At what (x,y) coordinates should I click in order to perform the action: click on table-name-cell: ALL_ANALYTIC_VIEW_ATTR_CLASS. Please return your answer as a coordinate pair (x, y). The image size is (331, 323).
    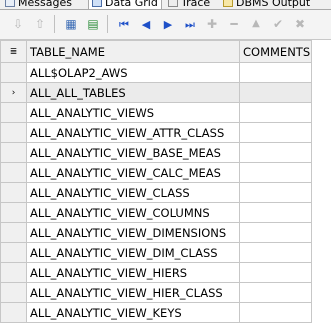
    Looking at the image, I should click on (133, 132).